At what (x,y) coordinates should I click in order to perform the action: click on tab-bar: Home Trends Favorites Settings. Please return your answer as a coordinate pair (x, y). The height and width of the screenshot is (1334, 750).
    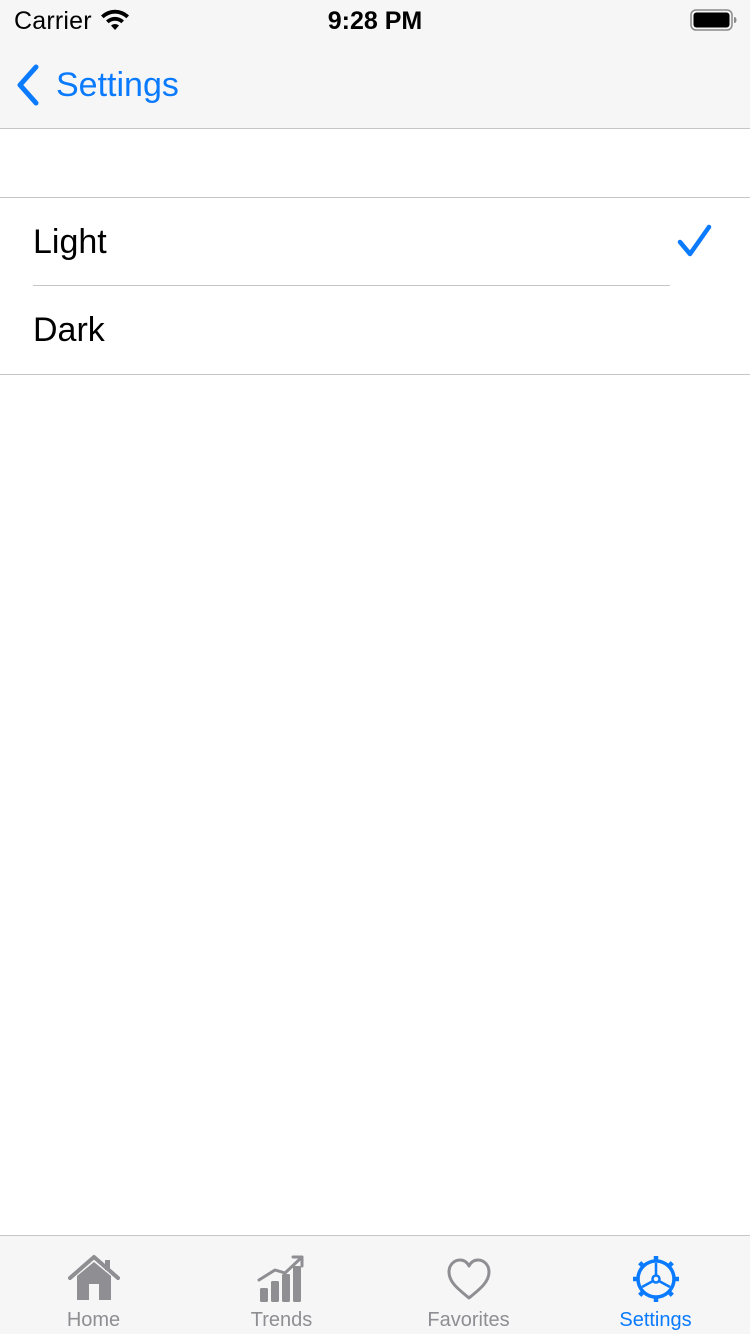
    Looking at the image, I should click on (375, 1284).